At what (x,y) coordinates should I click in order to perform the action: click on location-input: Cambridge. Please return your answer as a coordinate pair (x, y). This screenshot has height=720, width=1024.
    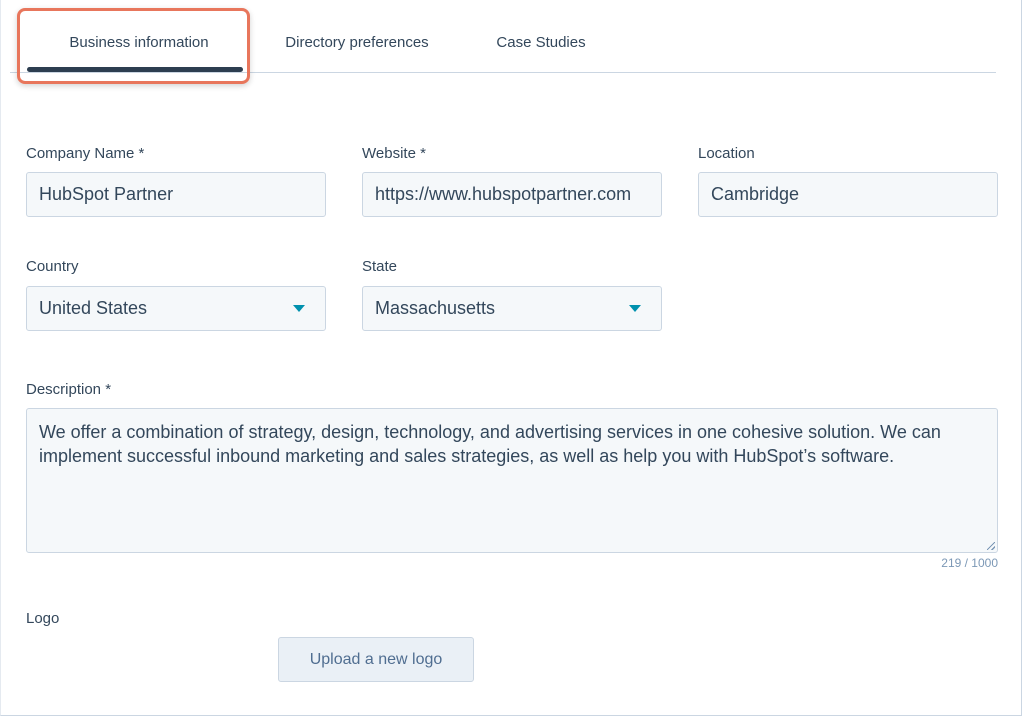
    Looking at the image, I should click on (848, 194).